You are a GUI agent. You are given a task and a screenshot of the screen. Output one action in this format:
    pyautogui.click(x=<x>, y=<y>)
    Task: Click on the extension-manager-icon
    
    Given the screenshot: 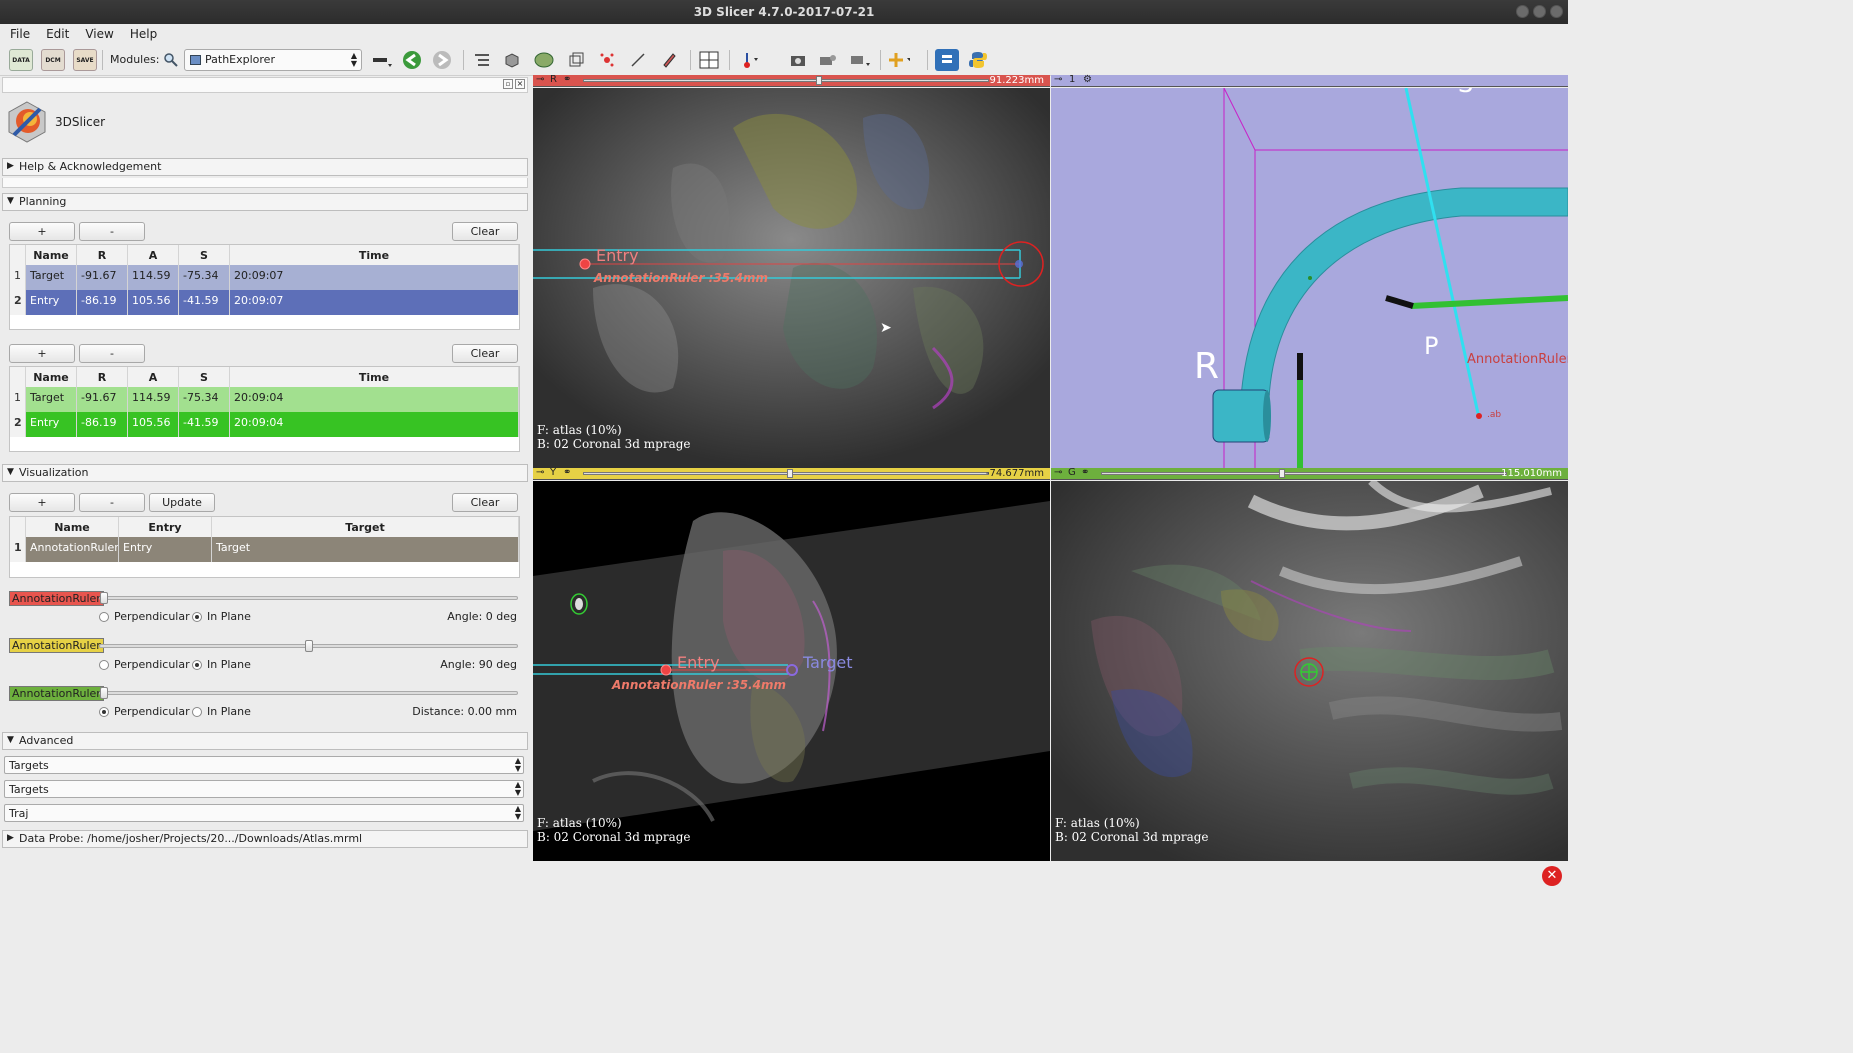 What is the action you would take?
    pyautogui.click(x=947, y=60)
    